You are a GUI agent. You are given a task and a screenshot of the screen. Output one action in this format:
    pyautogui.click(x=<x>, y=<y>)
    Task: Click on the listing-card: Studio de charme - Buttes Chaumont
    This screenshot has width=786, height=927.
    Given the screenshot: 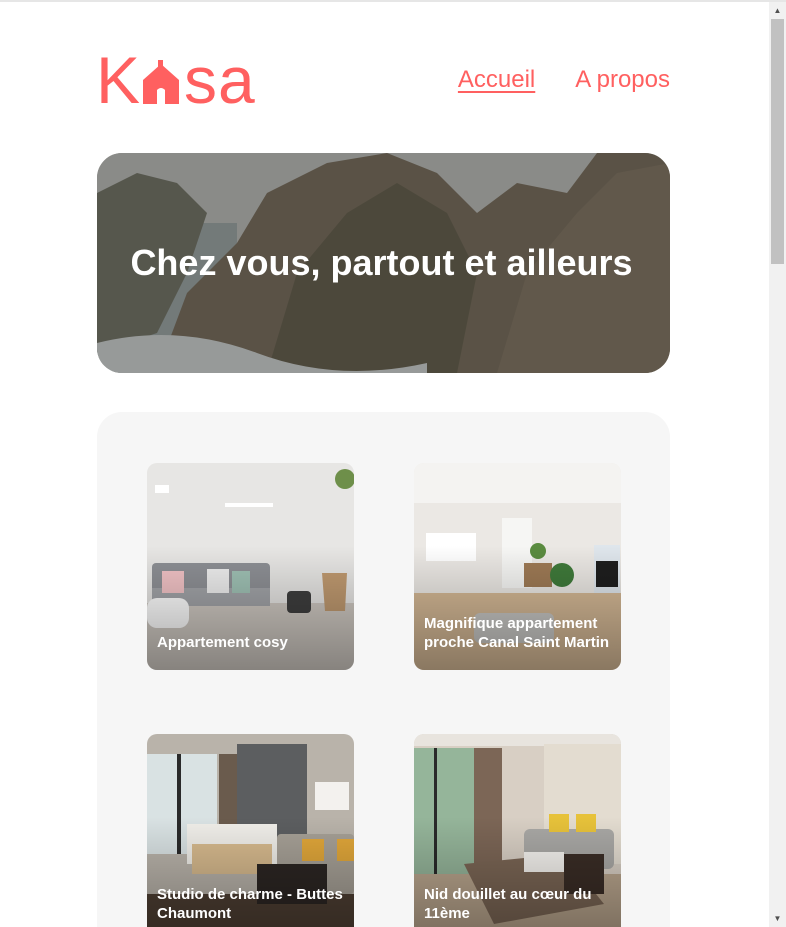 What is the action you would take?
    pyautogui.click(x=250, y=830)
    